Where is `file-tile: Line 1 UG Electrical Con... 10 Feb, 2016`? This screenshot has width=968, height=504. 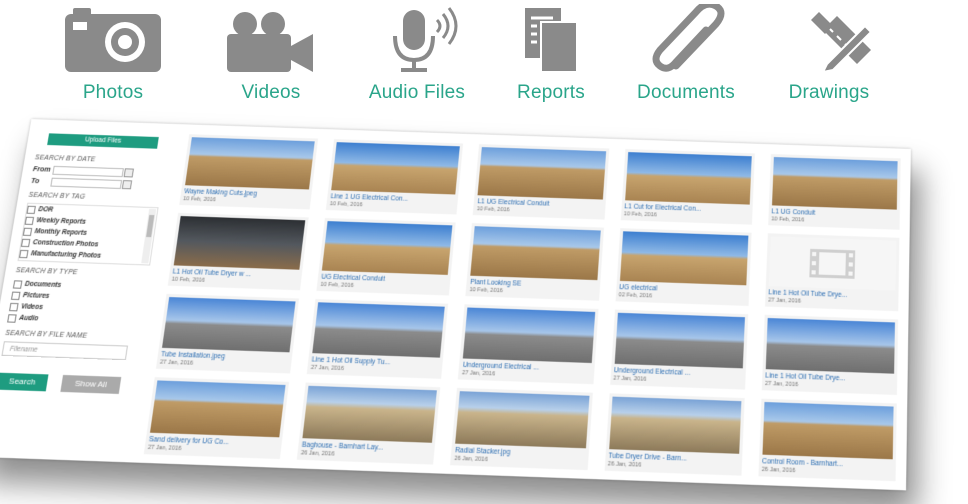 file-tile: Line 1 UG Electrical Con... 10 Feb, 2016 is located at coordinates (394, 176).